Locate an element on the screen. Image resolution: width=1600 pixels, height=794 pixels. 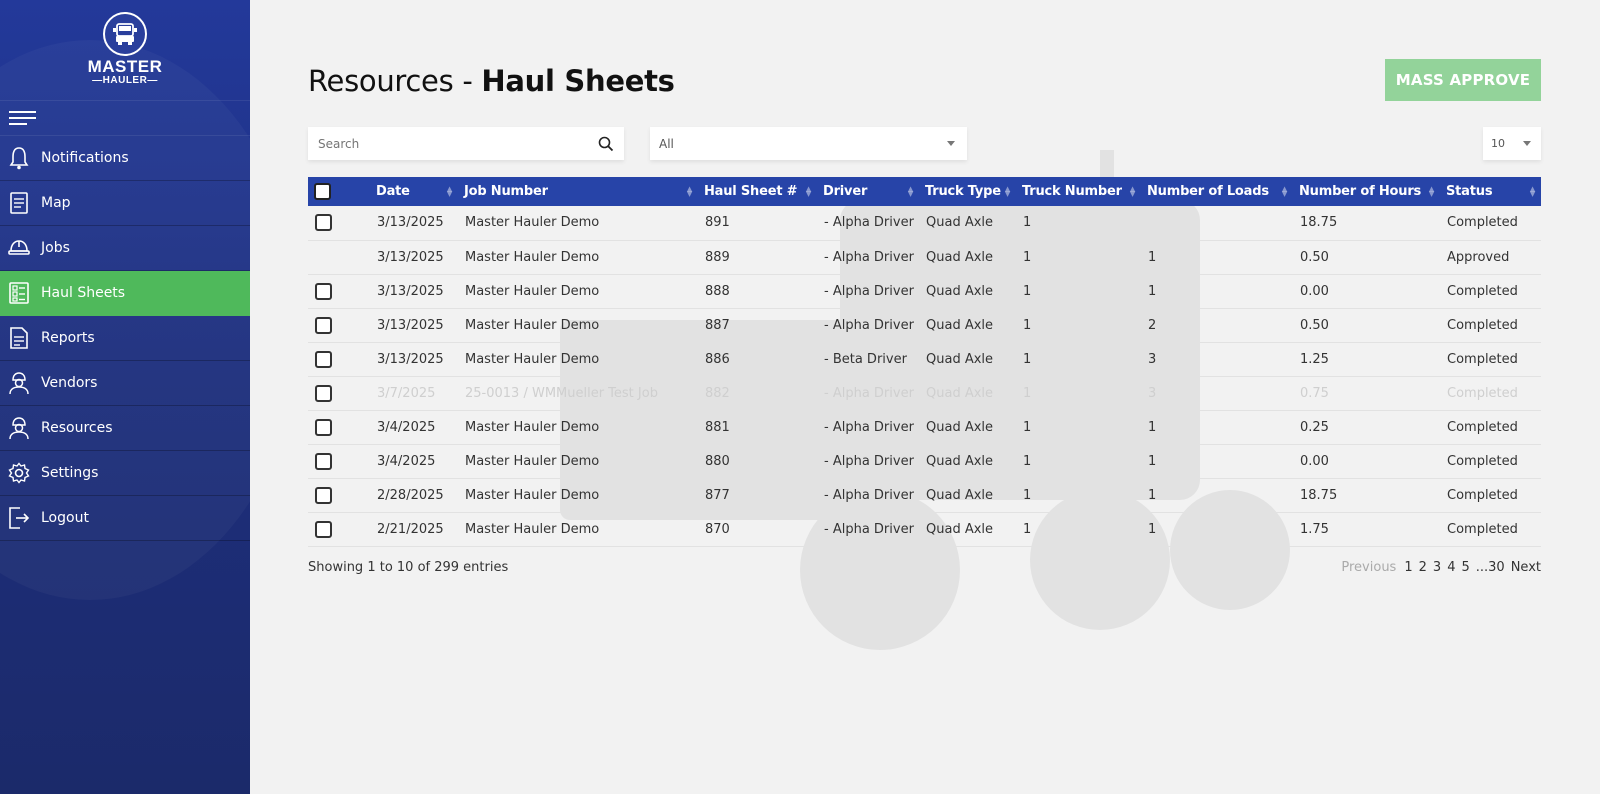
cell-number-of-loads: 1 is located at coordinates (1152, 427).